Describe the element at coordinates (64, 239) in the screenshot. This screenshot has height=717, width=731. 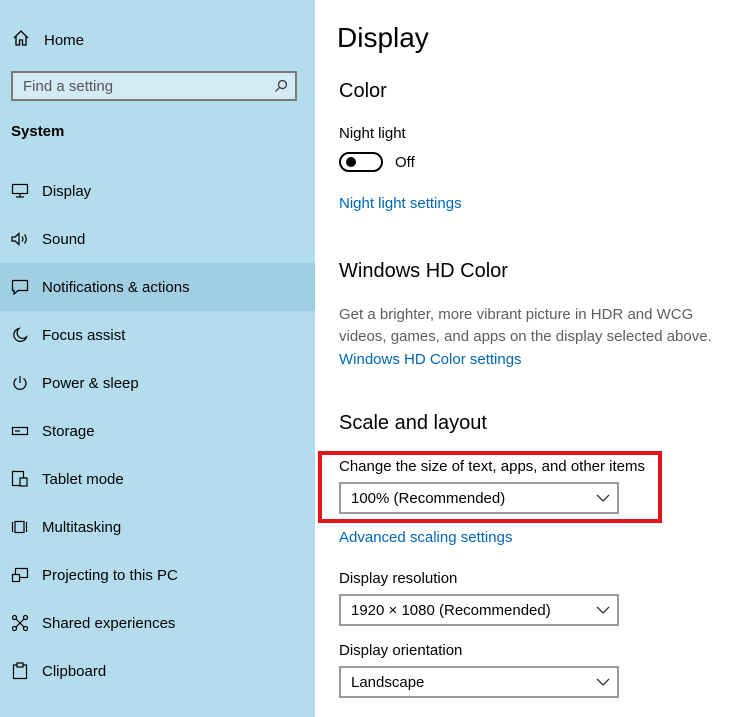
I see `sidebar-item-label: Sound` at that location.